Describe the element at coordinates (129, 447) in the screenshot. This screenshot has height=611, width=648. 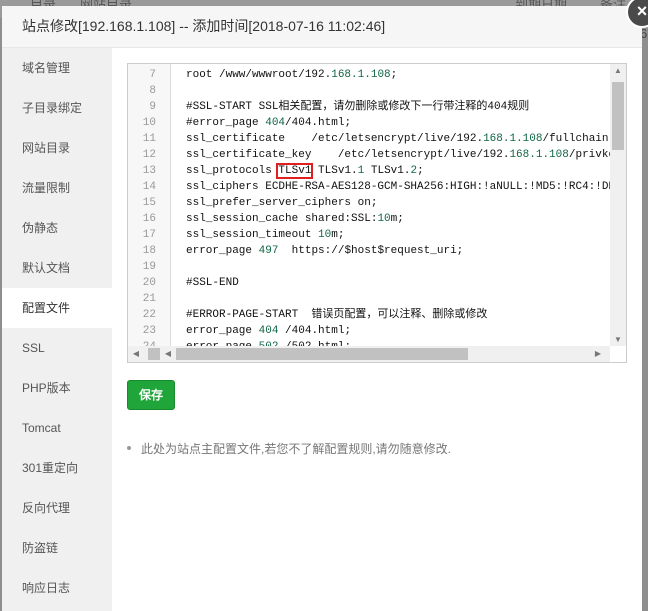
I see `bullet-icon` at that location.